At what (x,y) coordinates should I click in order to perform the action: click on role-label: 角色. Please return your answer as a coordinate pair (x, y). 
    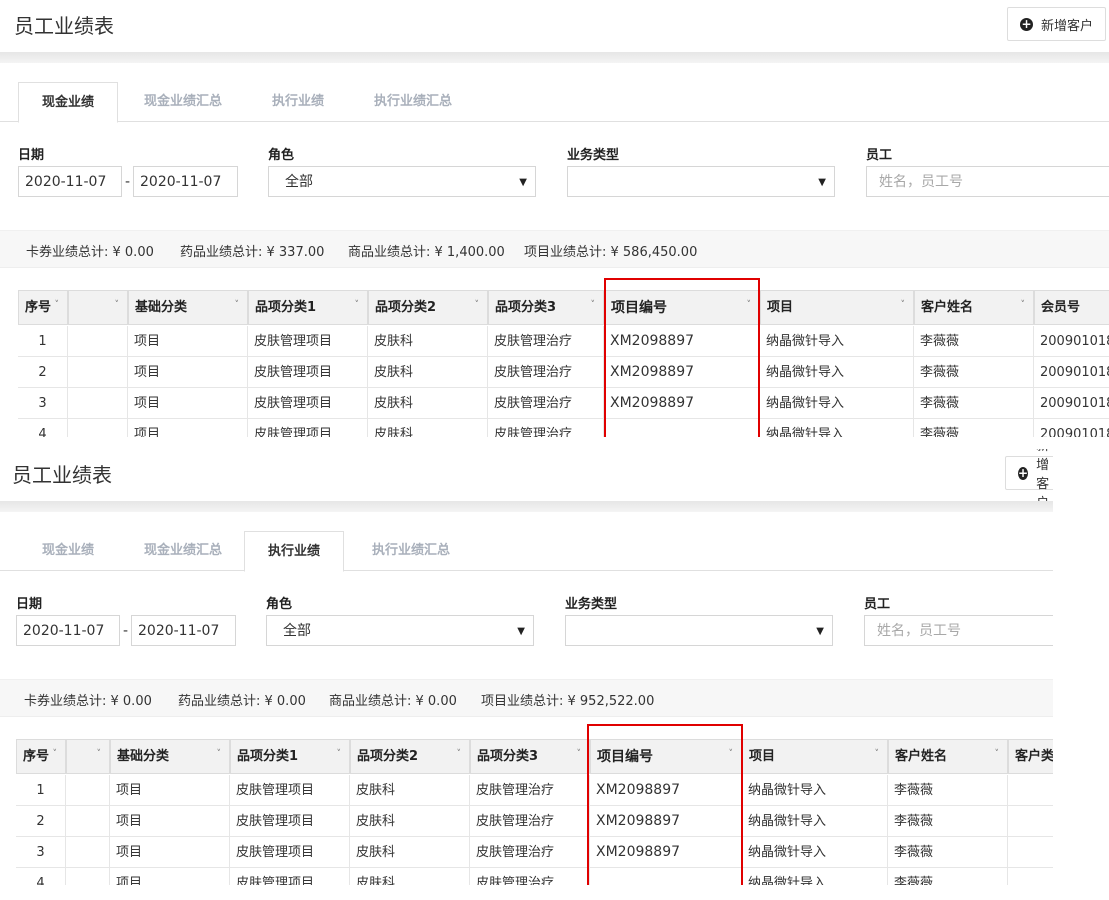
    Looking at the image, I should click on (279, 604).